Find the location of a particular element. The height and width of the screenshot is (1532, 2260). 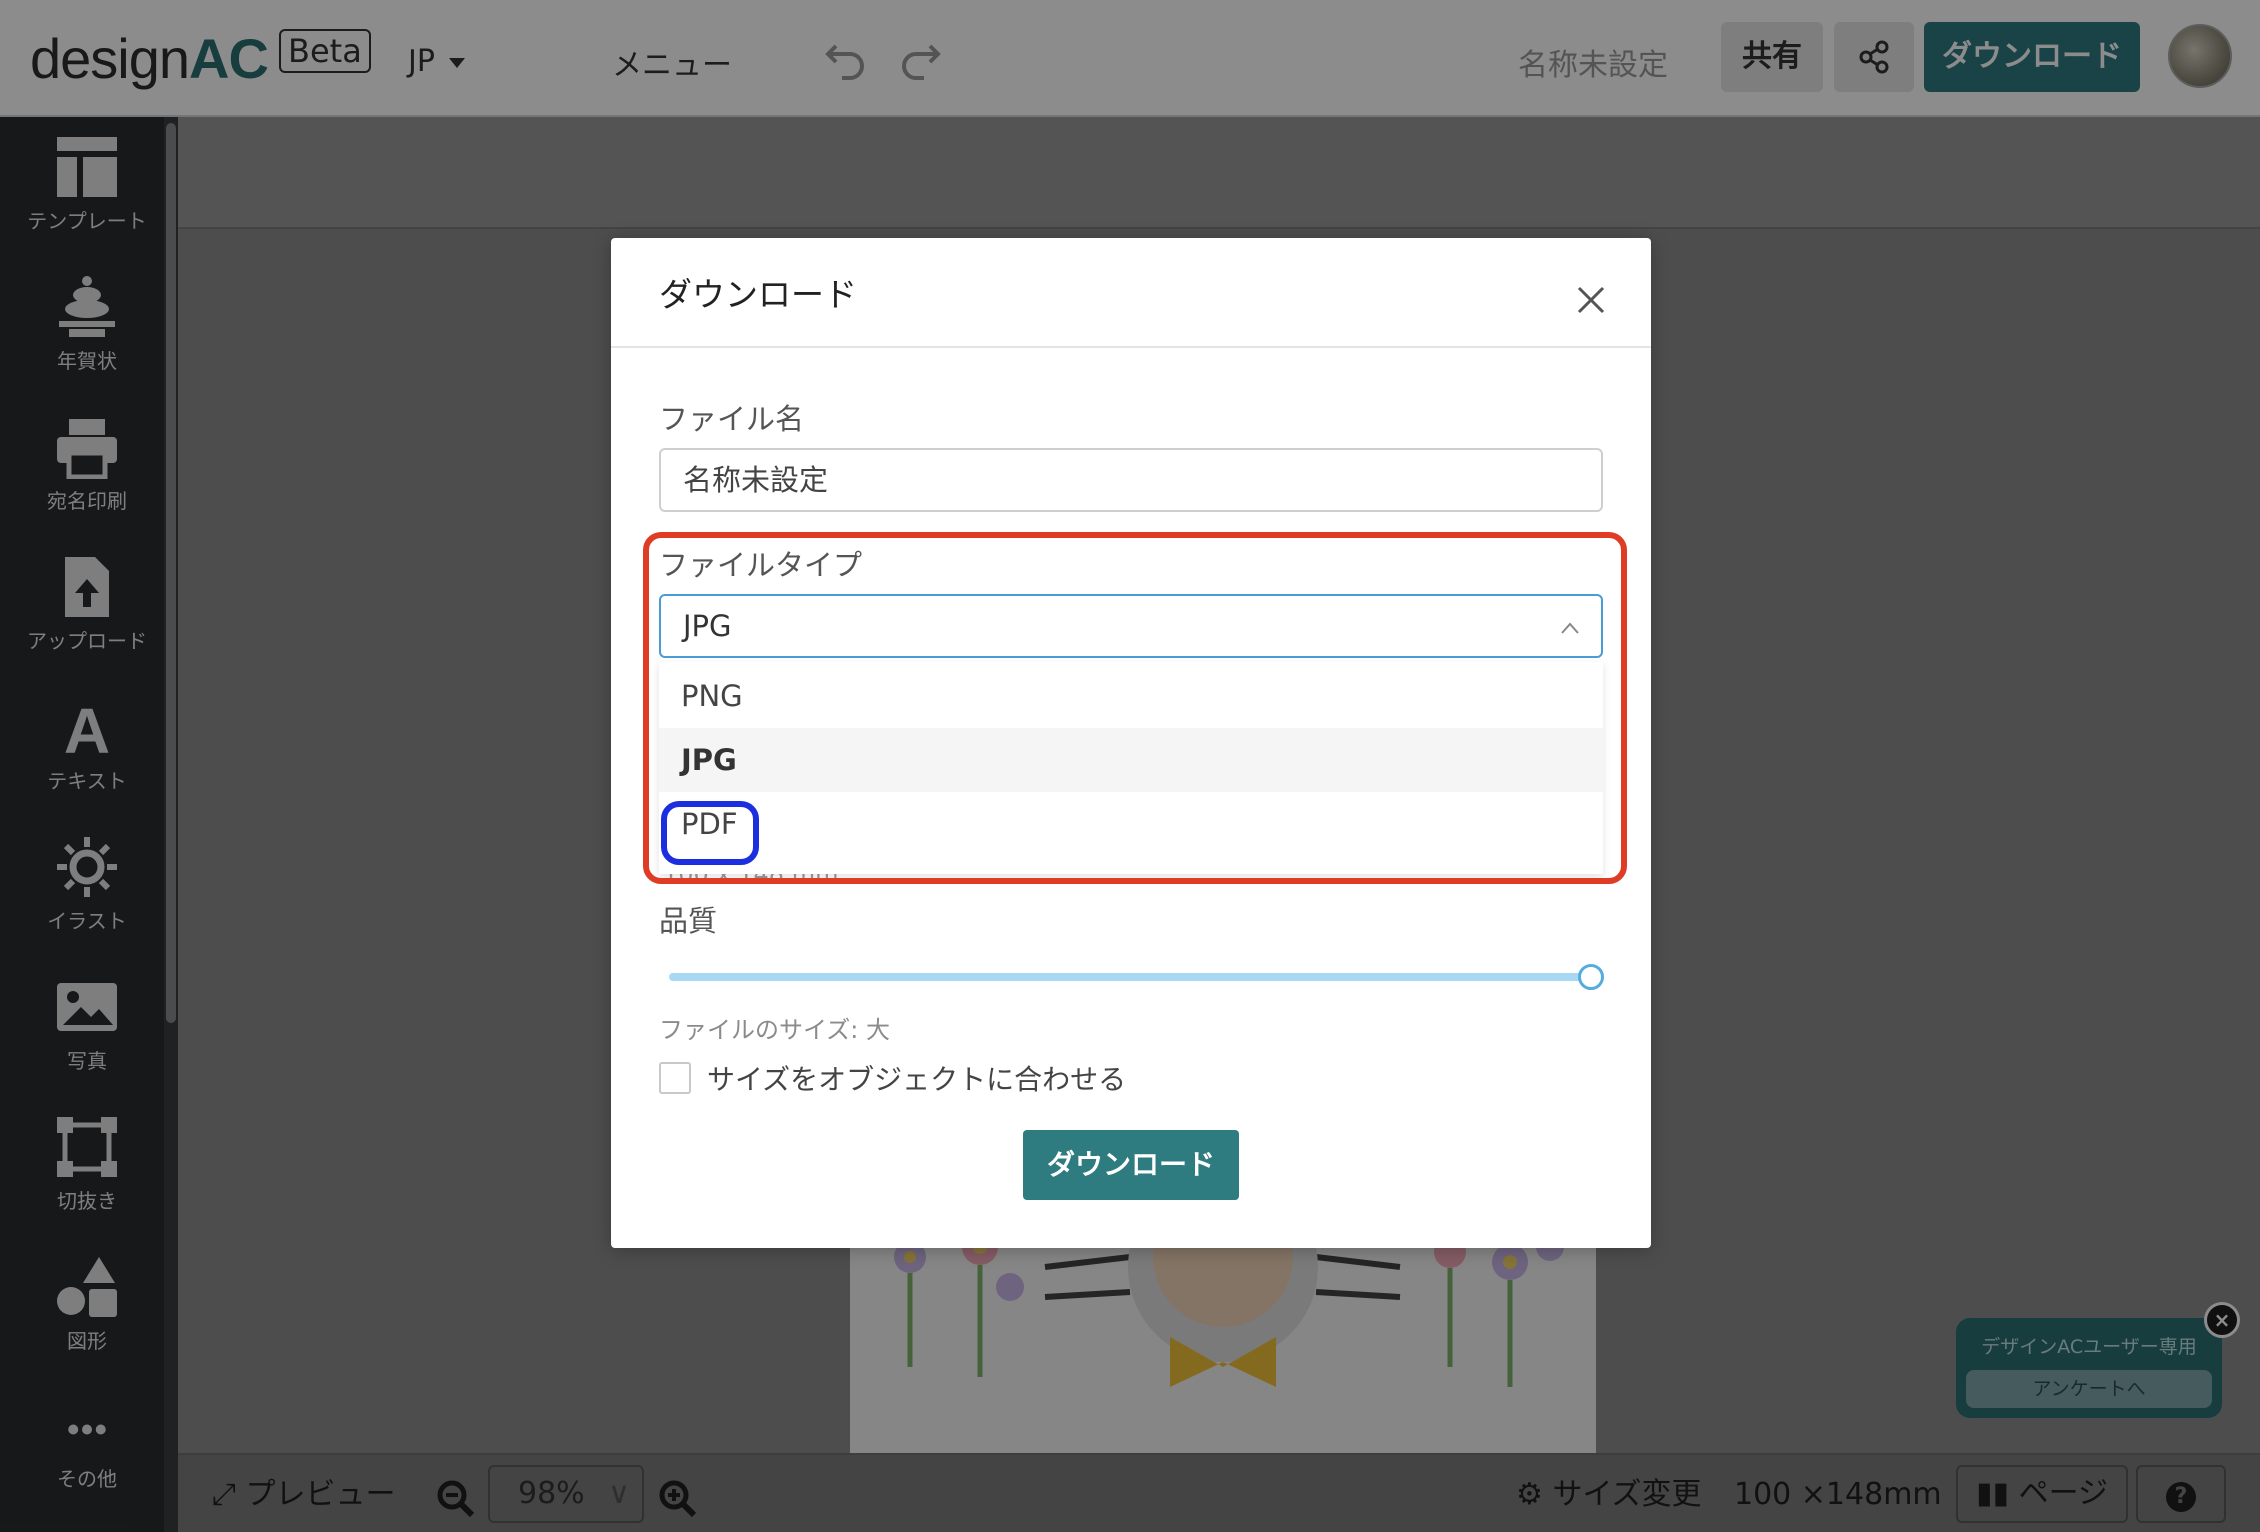

filename-input: 名称未設定 is located at coordinates (1131, 480).